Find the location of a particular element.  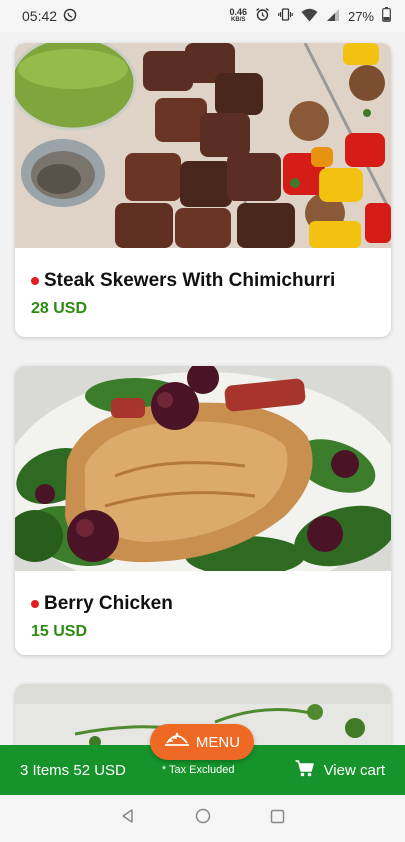

whatsapp-icon is located at coordinates (70, 16).